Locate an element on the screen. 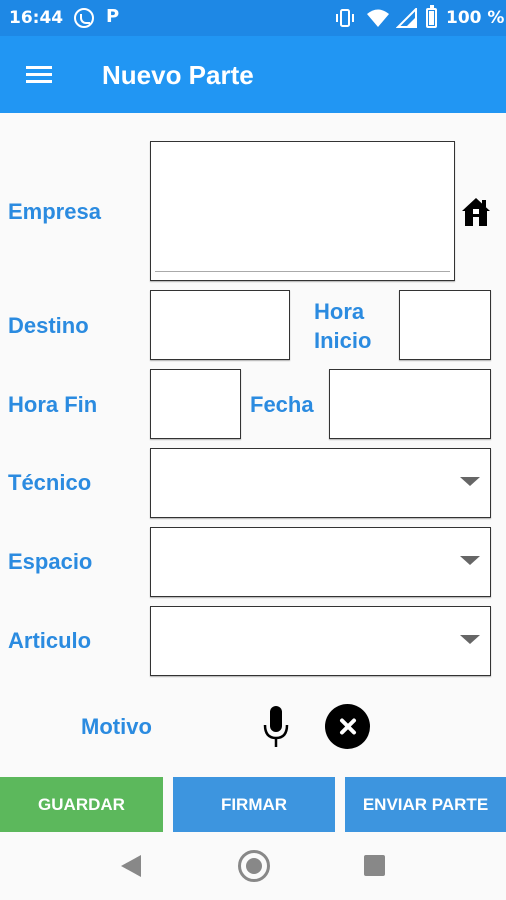  motivo-label: Motivo is located at coordinates (116, 726).